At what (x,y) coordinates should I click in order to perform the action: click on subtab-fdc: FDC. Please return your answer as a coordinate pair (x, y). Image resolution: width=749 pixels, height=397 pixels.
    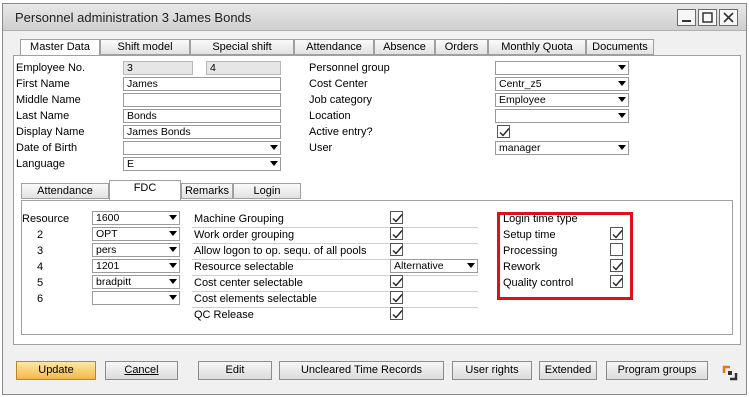
    Looking at the image, I should click on (145, 190).